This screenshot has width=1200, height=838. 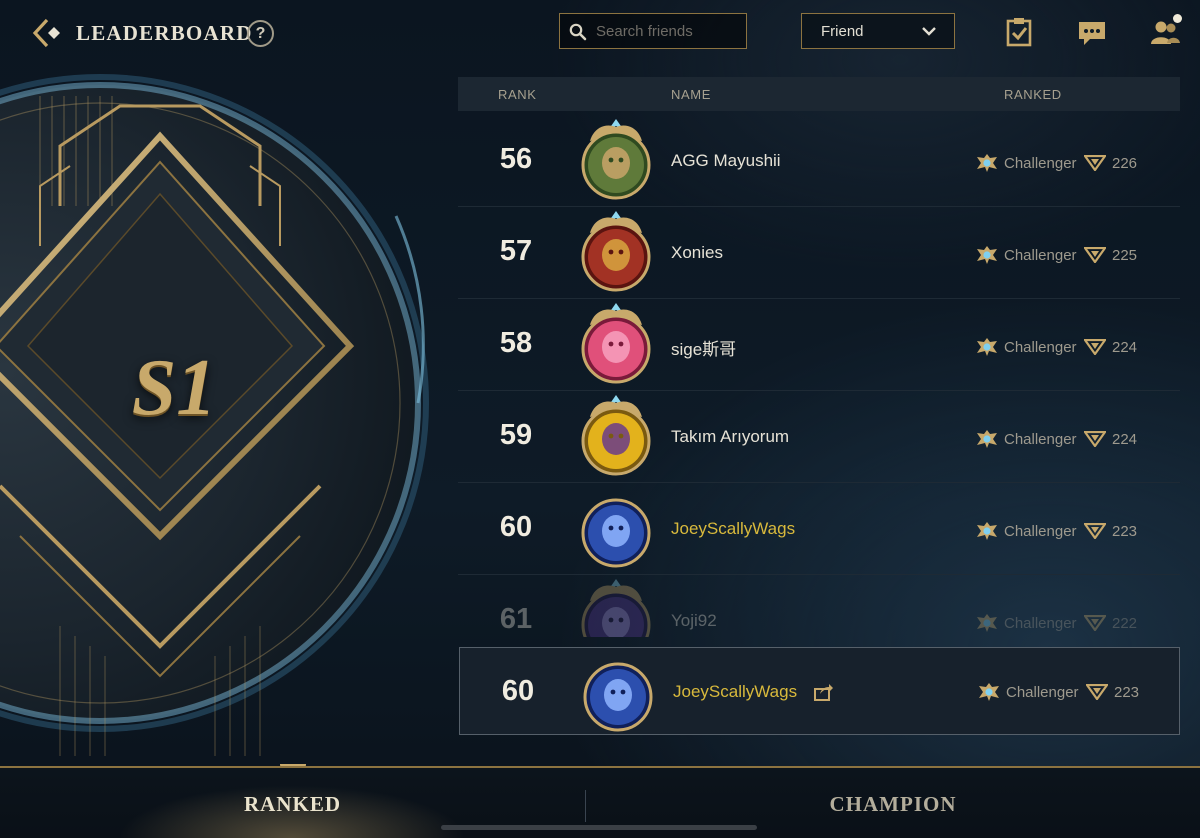 What do you see at coordinates (668, 31) in the screenshot?
I see `search-input` at bounding box center [668, 31].